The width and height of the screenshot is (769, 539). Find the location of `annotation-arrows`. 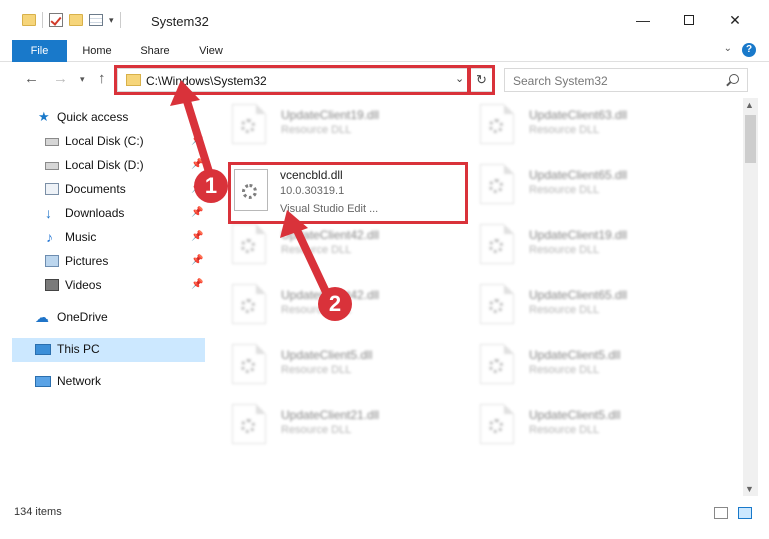

annotation-arrows is located at coordinates (250, 188).